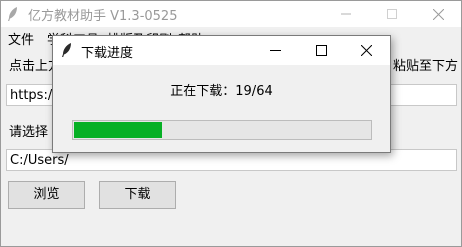  What do you see at coordinates (103, 16) in the screenshot?
I see `window-title: 亿方教材助手 V1.3-0525` at bounding box center [103, 16].